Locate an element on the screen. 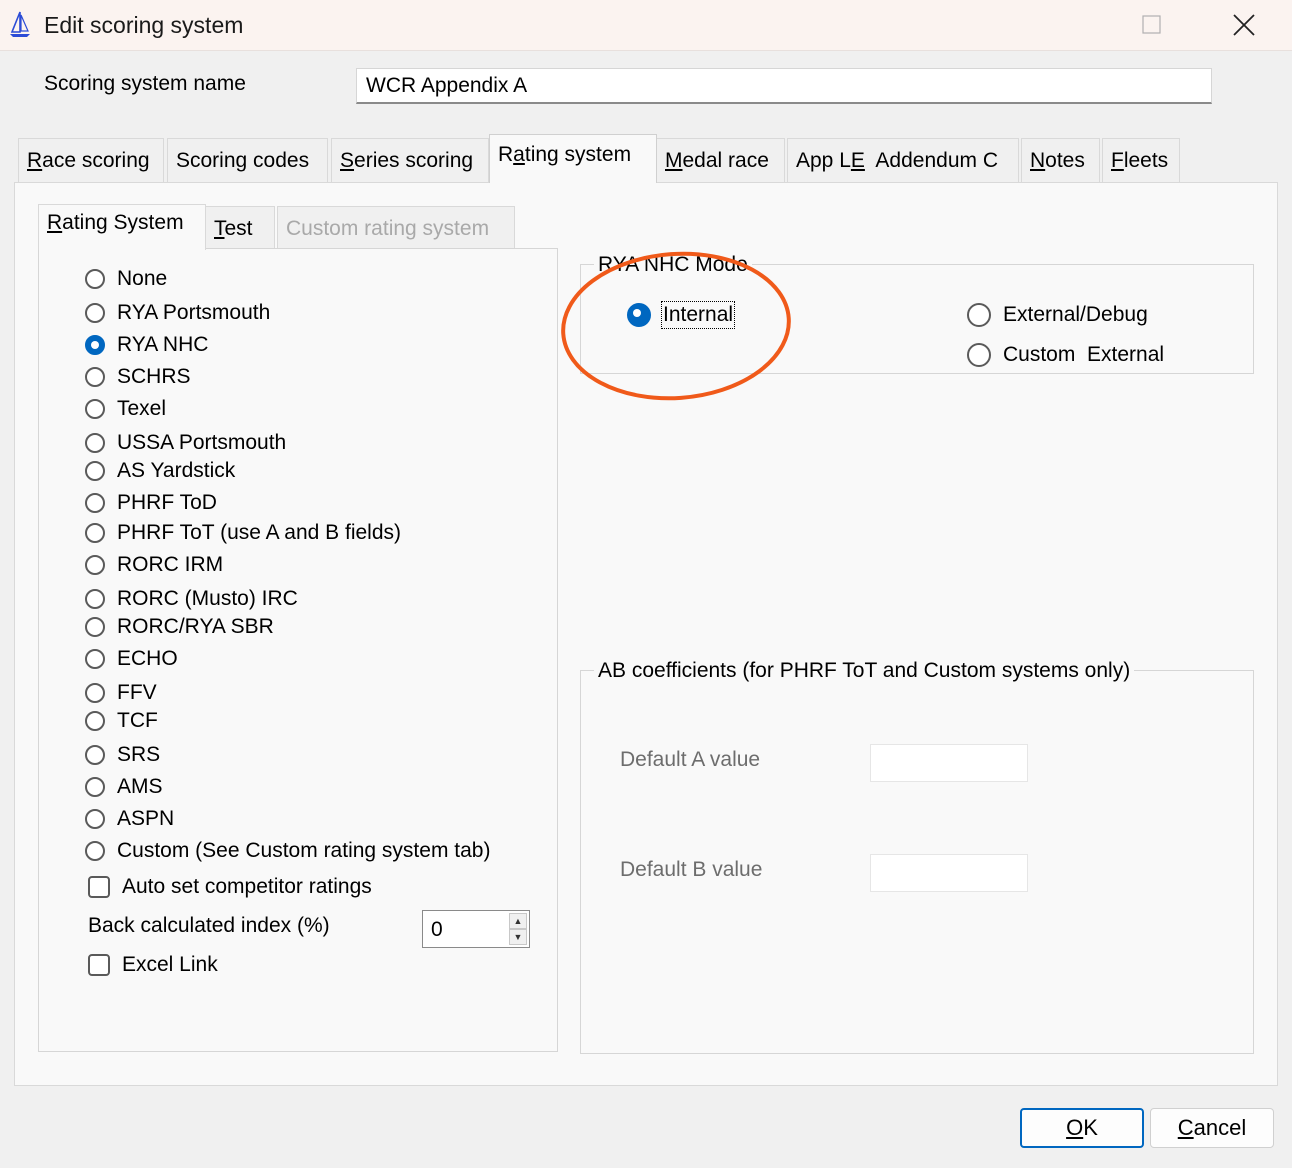 The height and width of the screenshot is (1168, 1292). spin-down-button: ▼ is located at coordinates (518, 937).